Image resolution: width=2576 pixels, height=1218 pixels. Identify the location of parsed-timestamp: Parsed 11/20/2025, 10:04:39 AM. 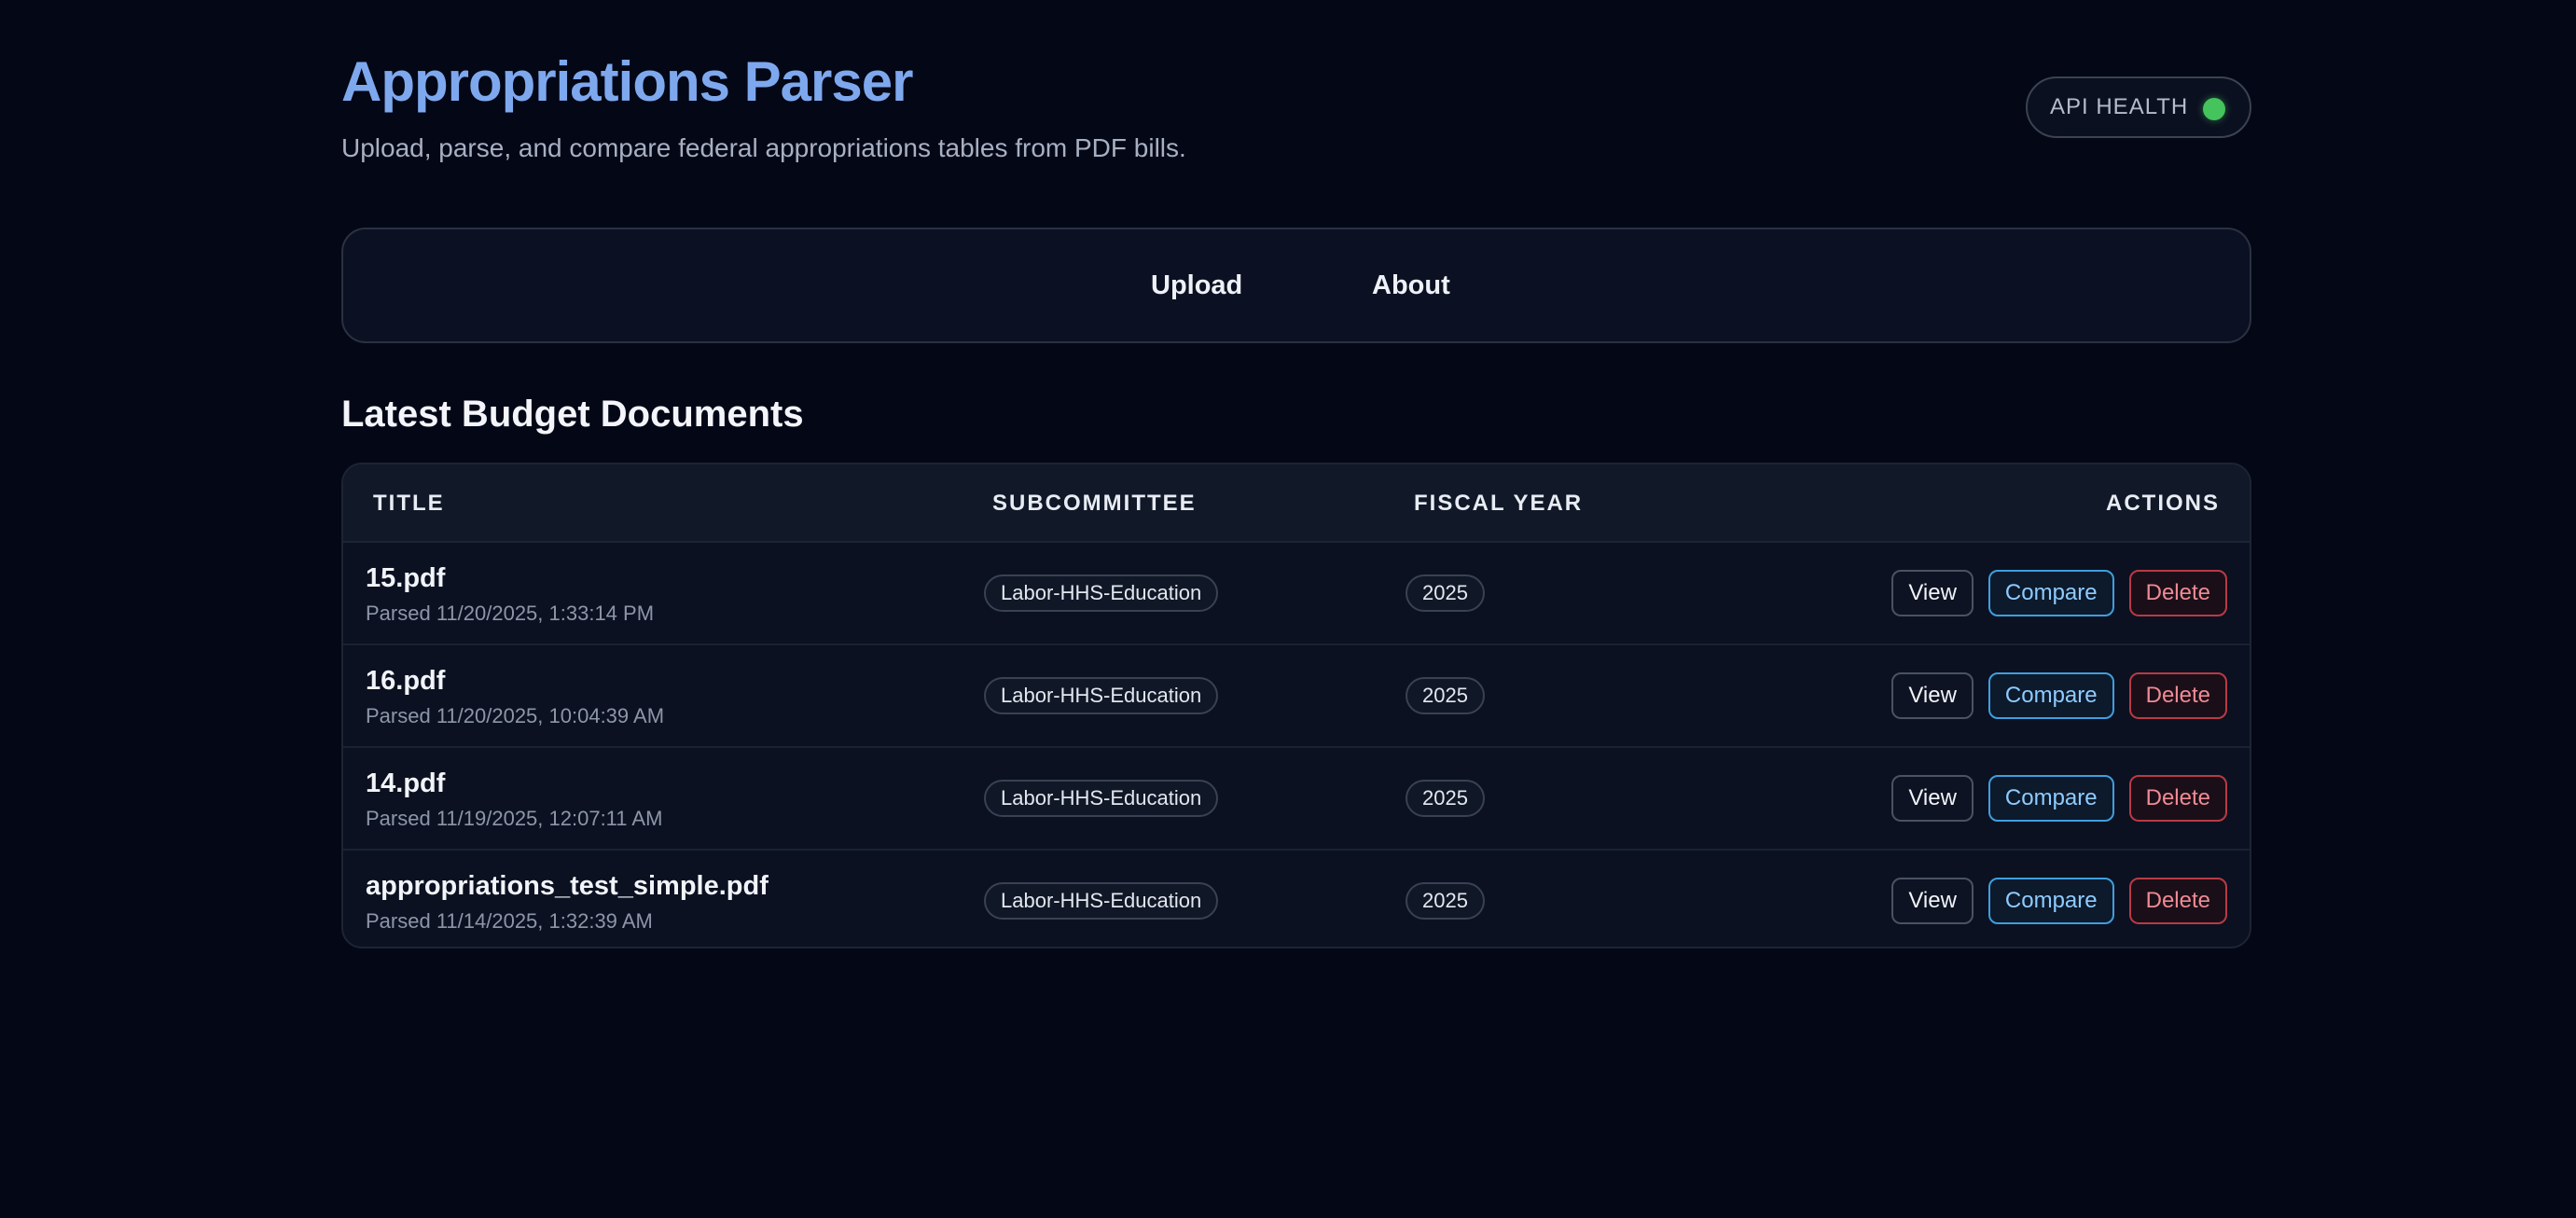
(515, 715).